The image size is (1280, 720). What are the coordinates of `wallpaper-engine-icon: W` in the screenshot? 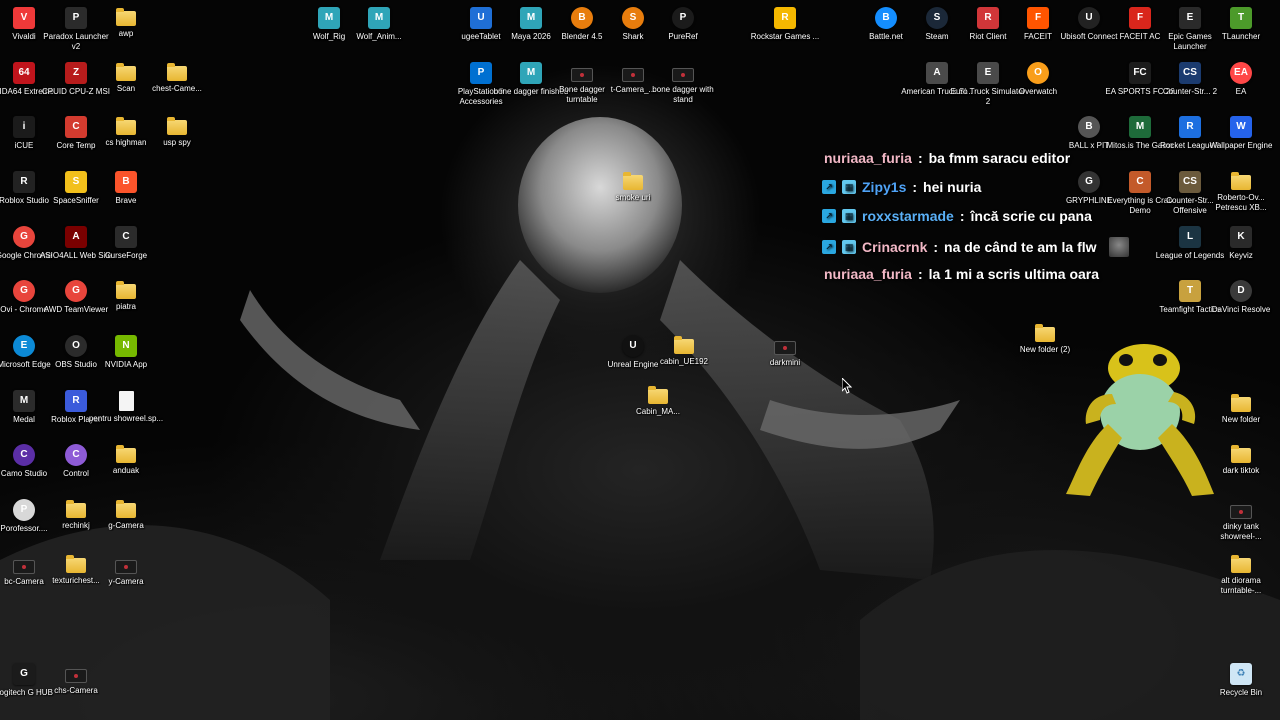 It's located at (1241, 127).